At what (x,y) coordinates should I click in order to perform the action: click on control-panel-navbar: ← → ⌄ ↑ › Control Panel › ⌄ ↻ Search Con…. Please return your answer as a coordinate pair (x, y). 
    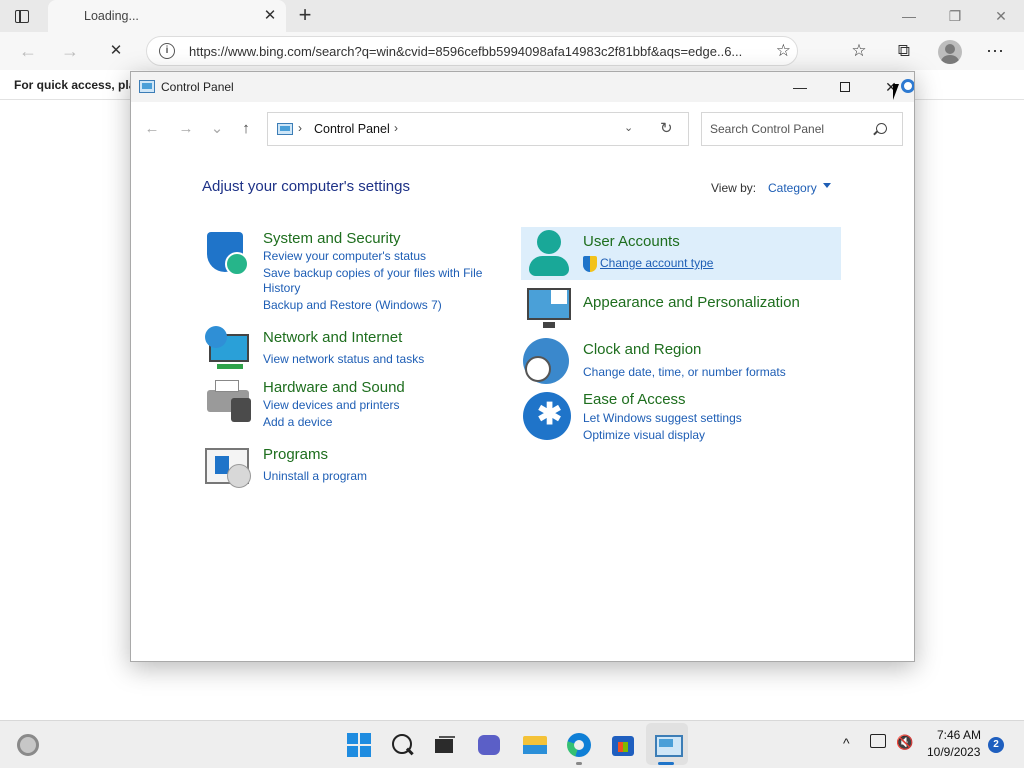
    Looking at the image, I should click on (522, 130).